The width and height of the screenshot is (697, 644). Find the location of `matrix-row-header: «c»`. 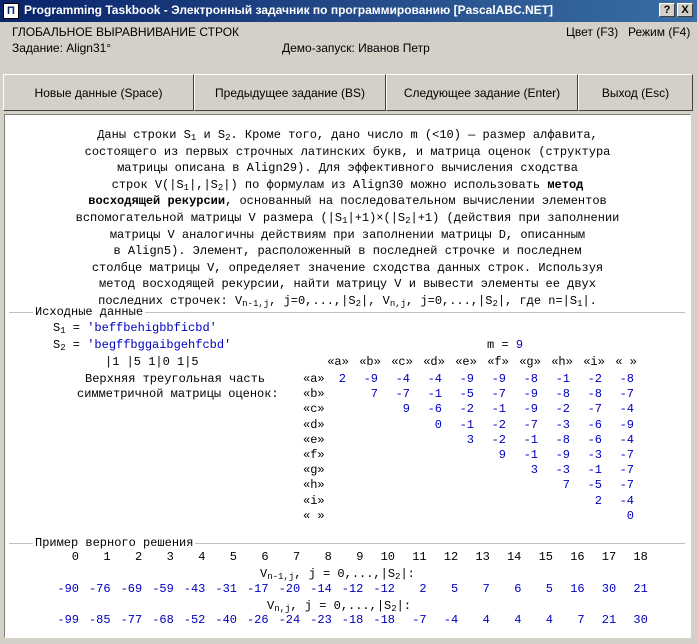

matrix-row-header: «c» is located at coordinates (314, 409).